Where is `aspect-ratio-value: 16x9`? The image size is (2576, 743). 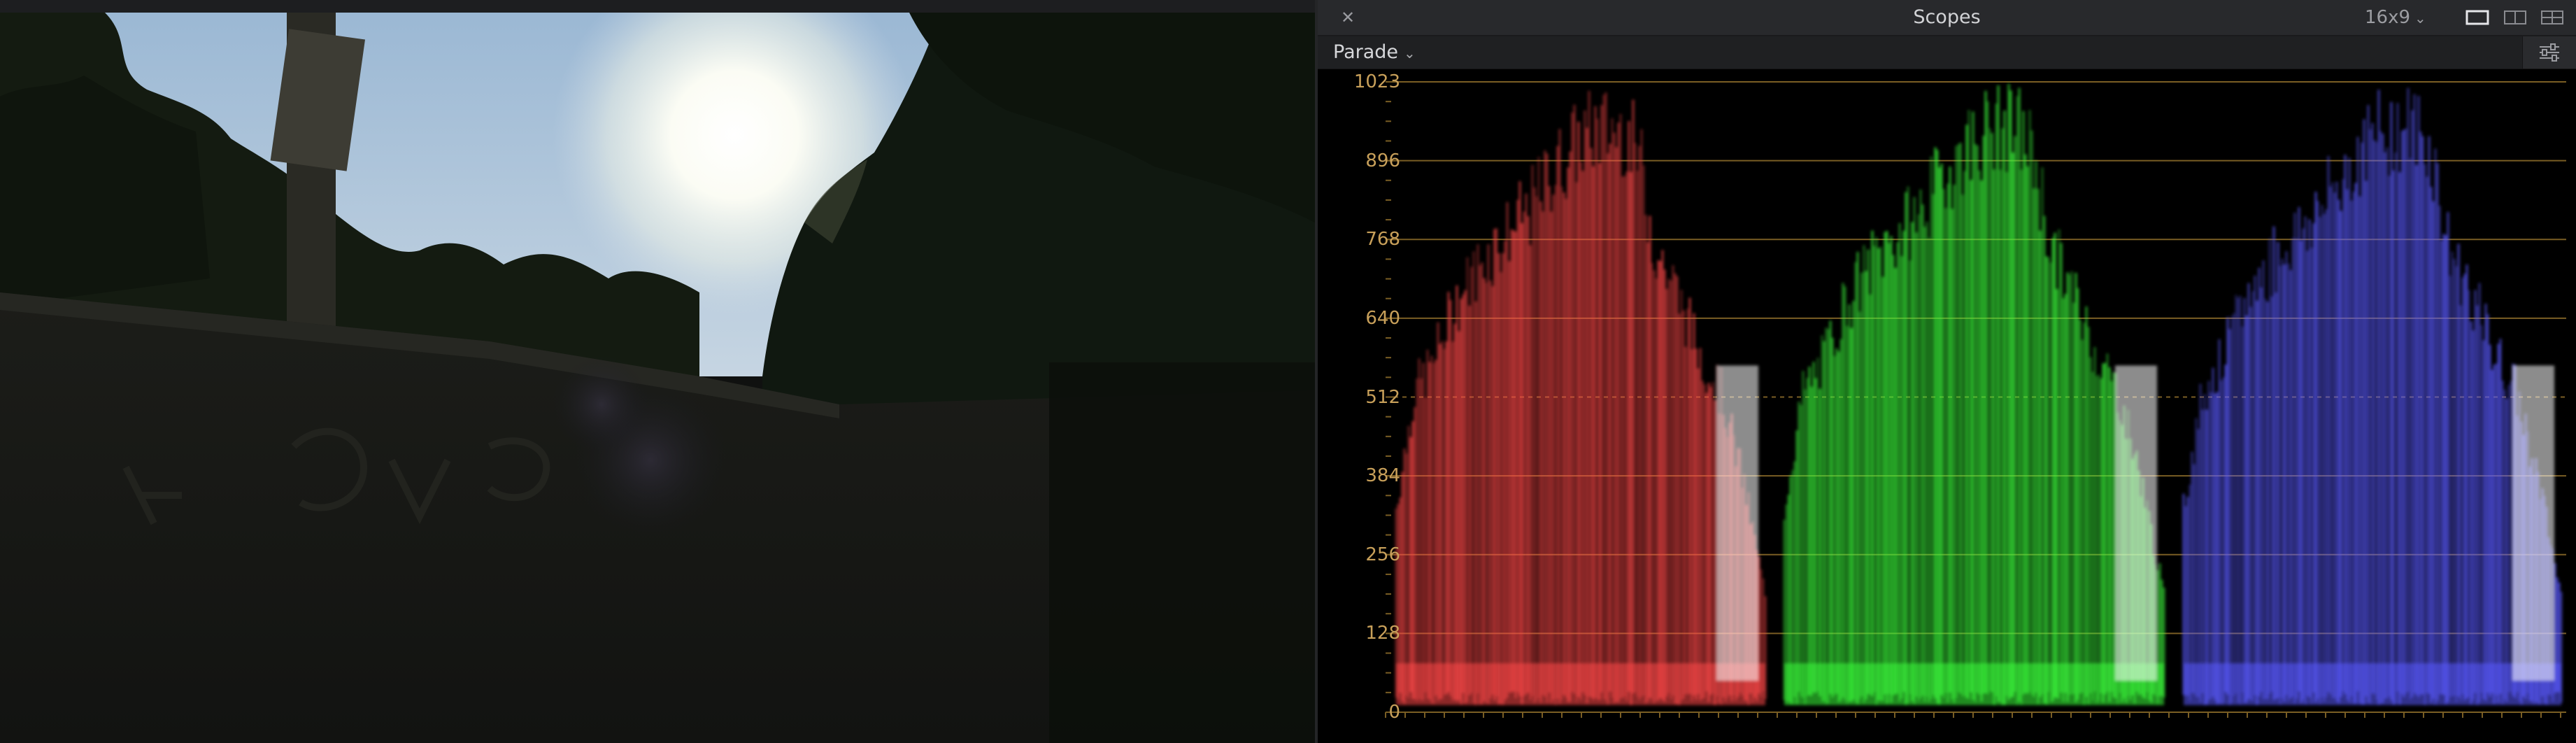
aspect-ratio-value: 16x9 is located at coordinates (2388, 17).